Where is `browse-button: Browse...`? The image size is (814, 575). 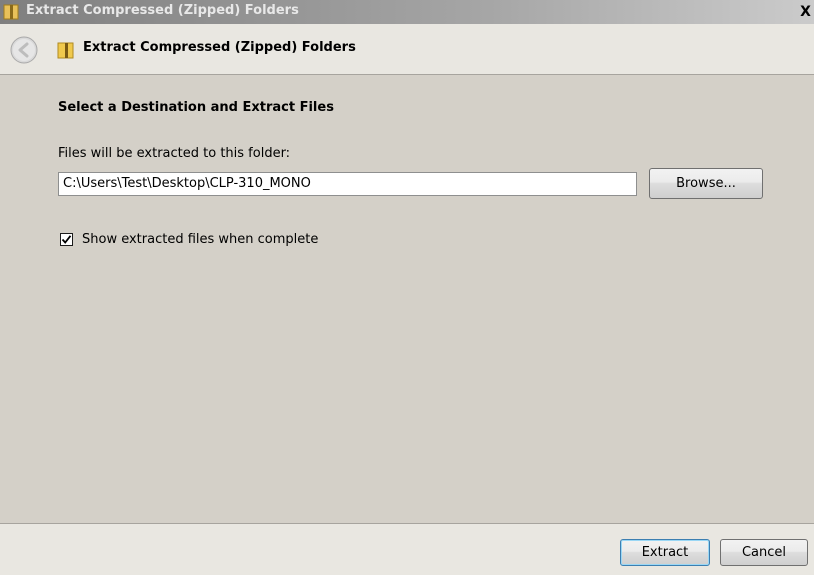 browse-button: Browse... is located at coordinates (706, 183).